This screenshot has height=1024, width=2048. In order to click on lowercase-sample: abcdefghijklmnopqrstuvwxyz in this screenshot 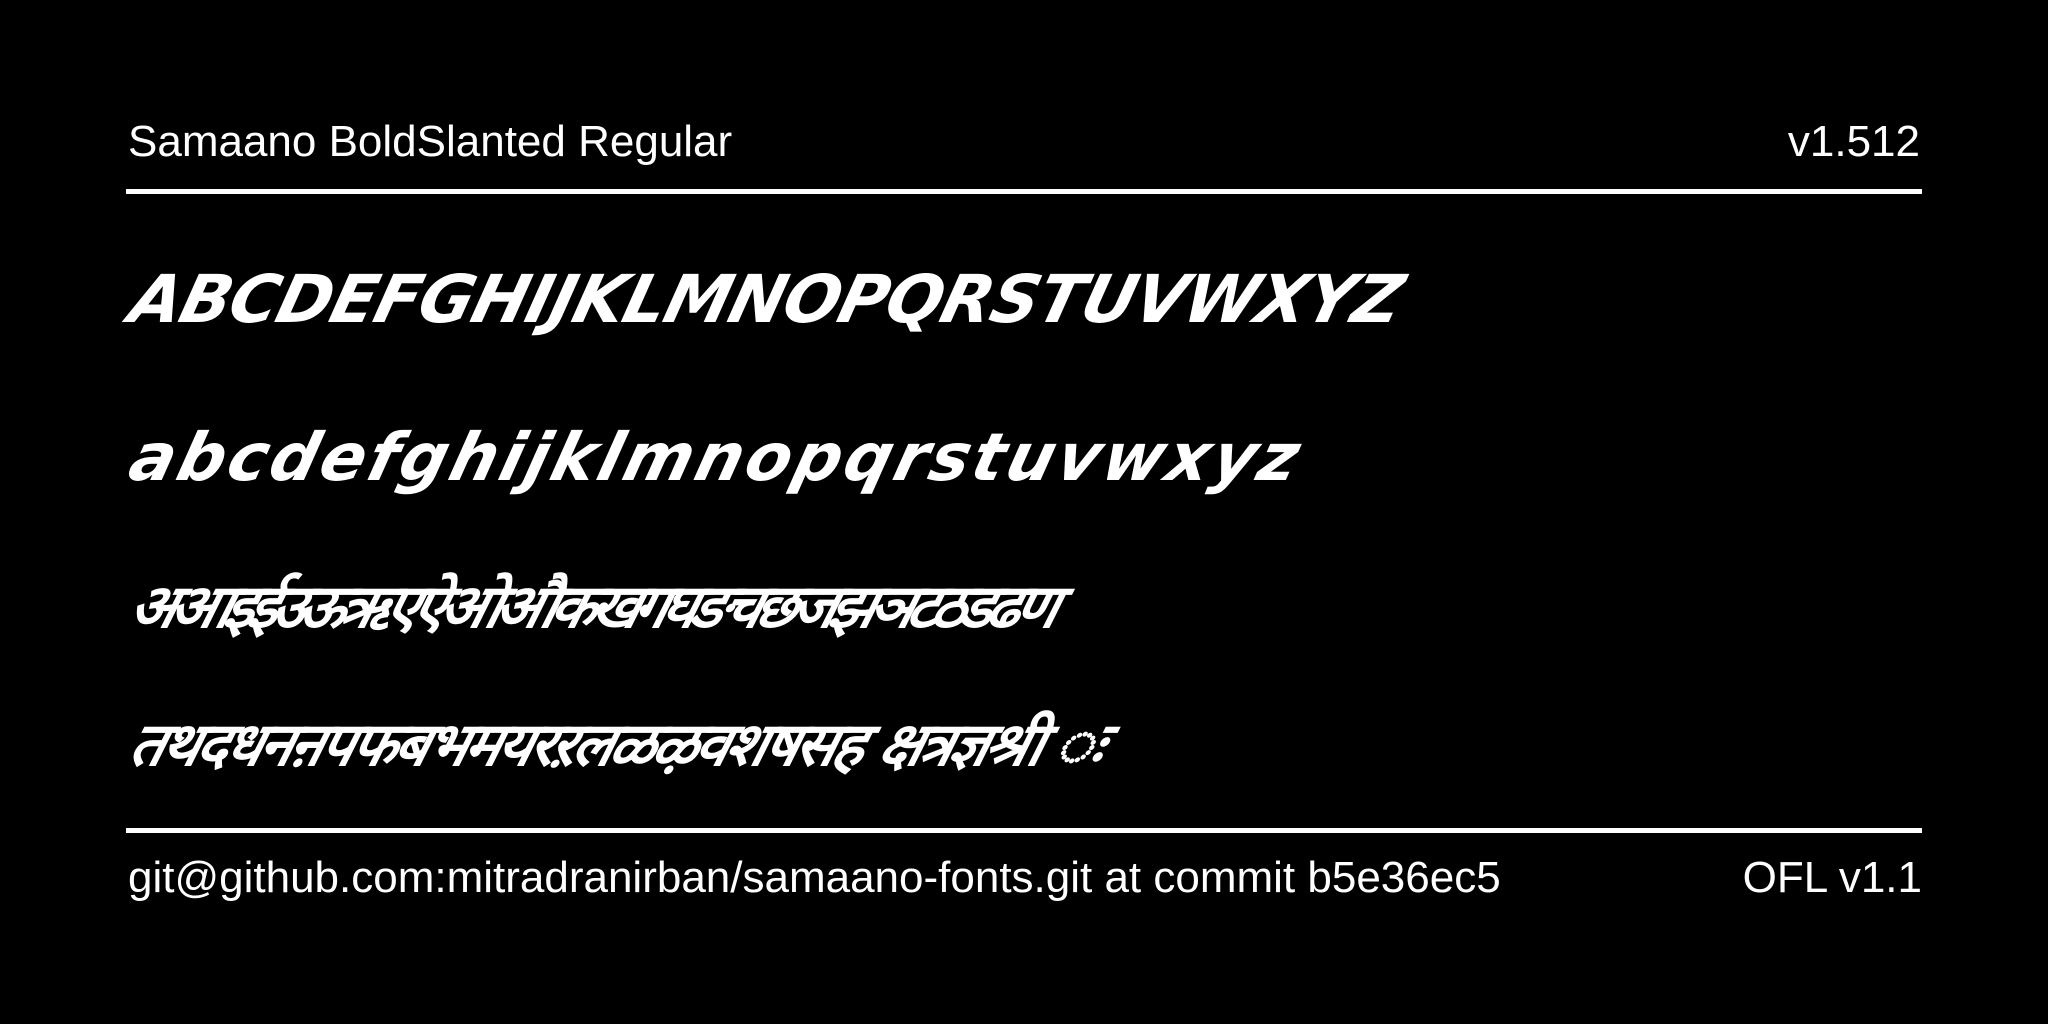, I will do `click(716, 457)`.